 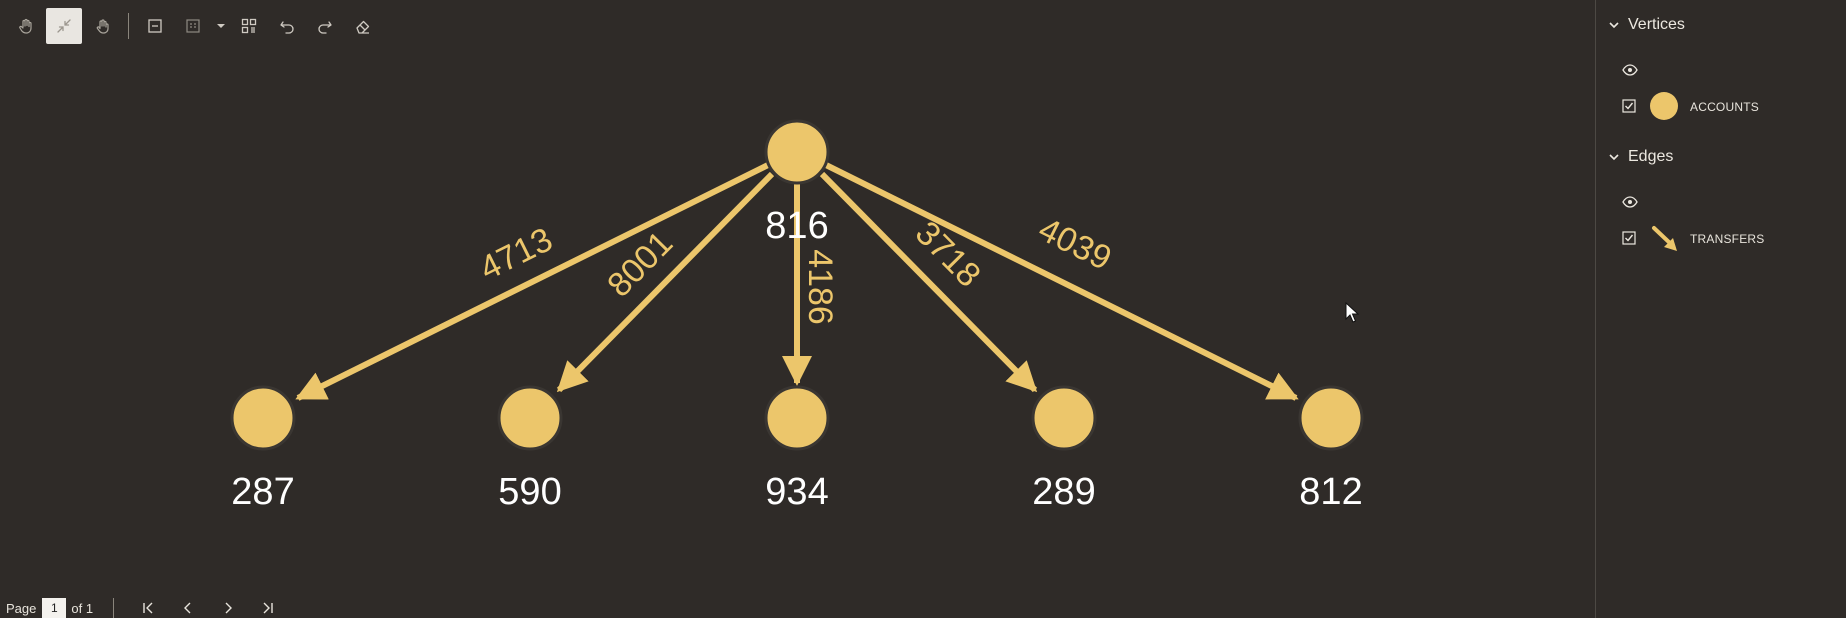 I want to click on transfers-legend-label: TRANSFERS, so click(x=1727, y=239).